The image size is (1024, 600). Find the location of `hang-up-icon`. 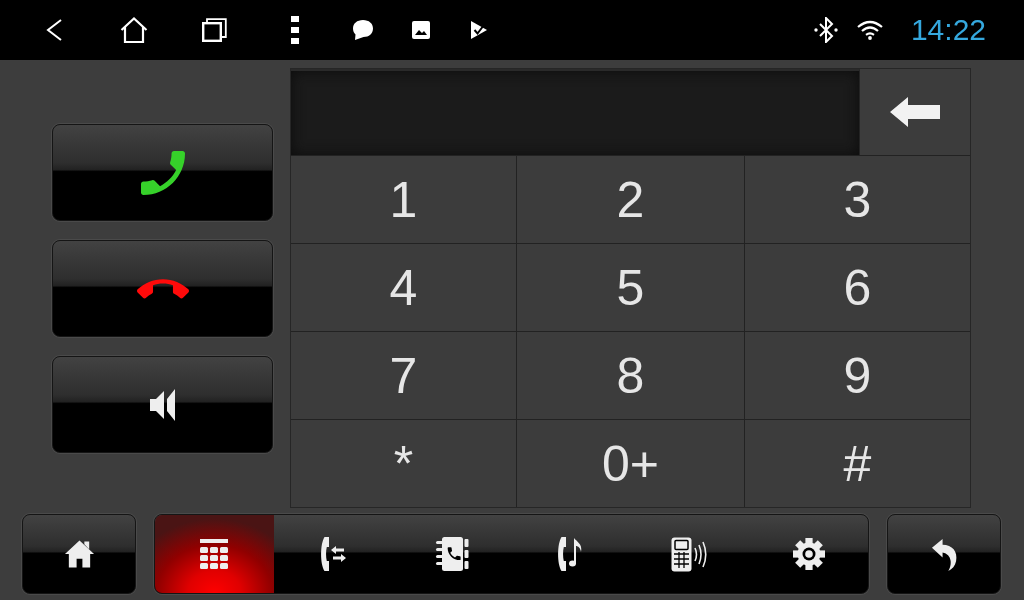

hang-up-icon is located at coordinates (162, 288).